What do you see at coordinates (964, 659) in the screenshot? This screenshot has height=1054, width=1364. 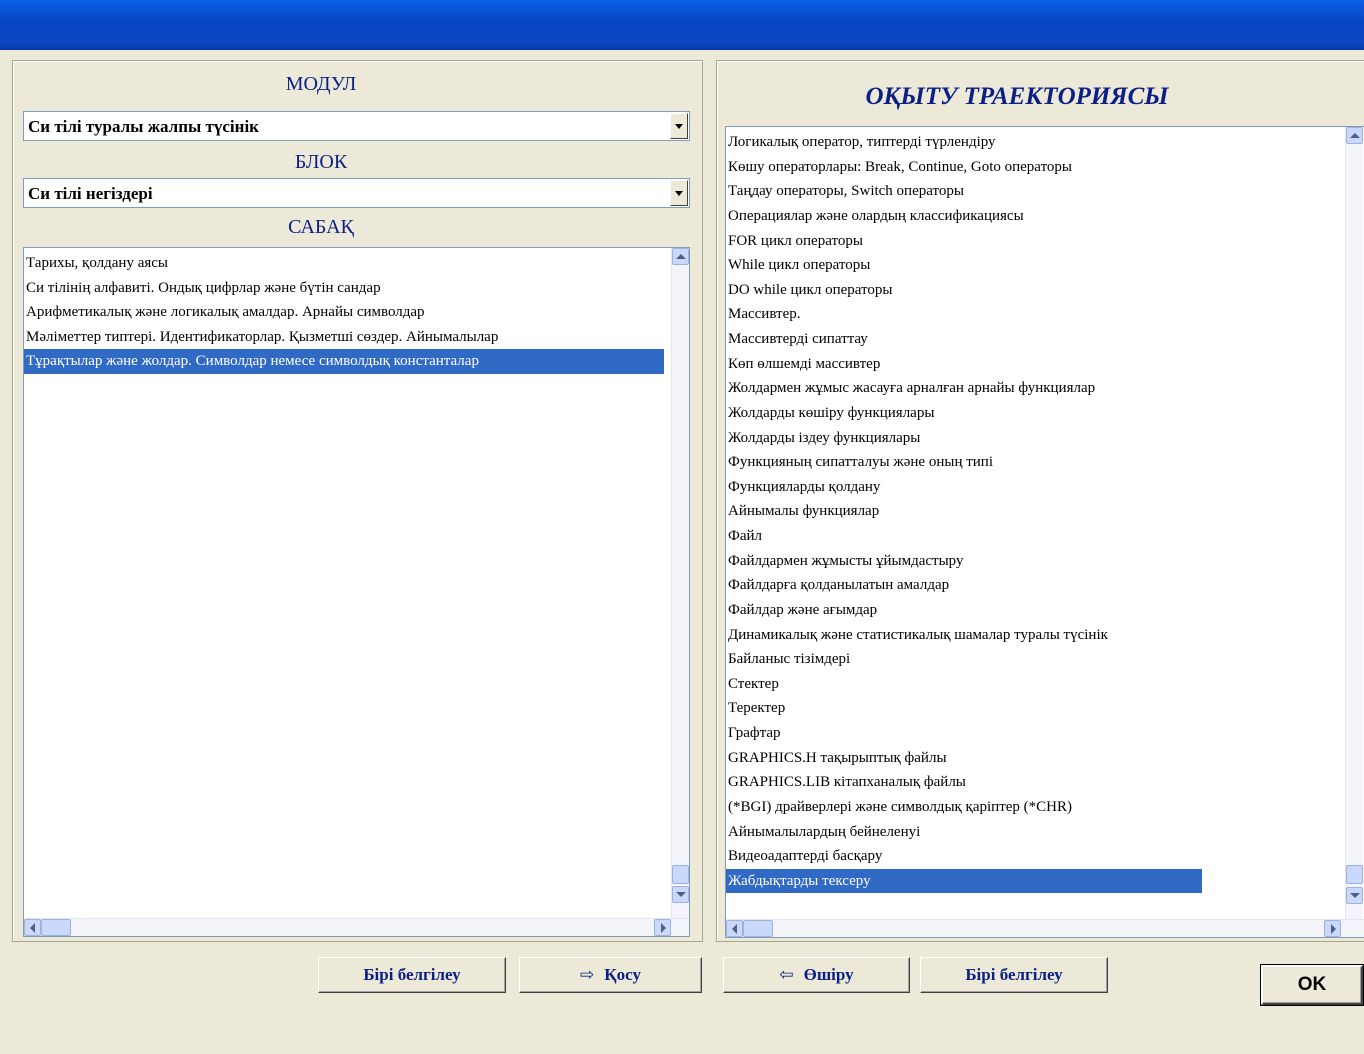 I see `trajectory-list-item: Байланыс тізімдері` at bounding box center [964, 659].